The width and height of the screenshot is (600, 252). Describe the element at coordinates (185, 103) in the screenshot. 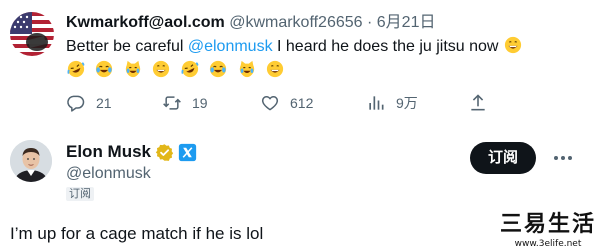

I see `retweet-button: 19` at that location.